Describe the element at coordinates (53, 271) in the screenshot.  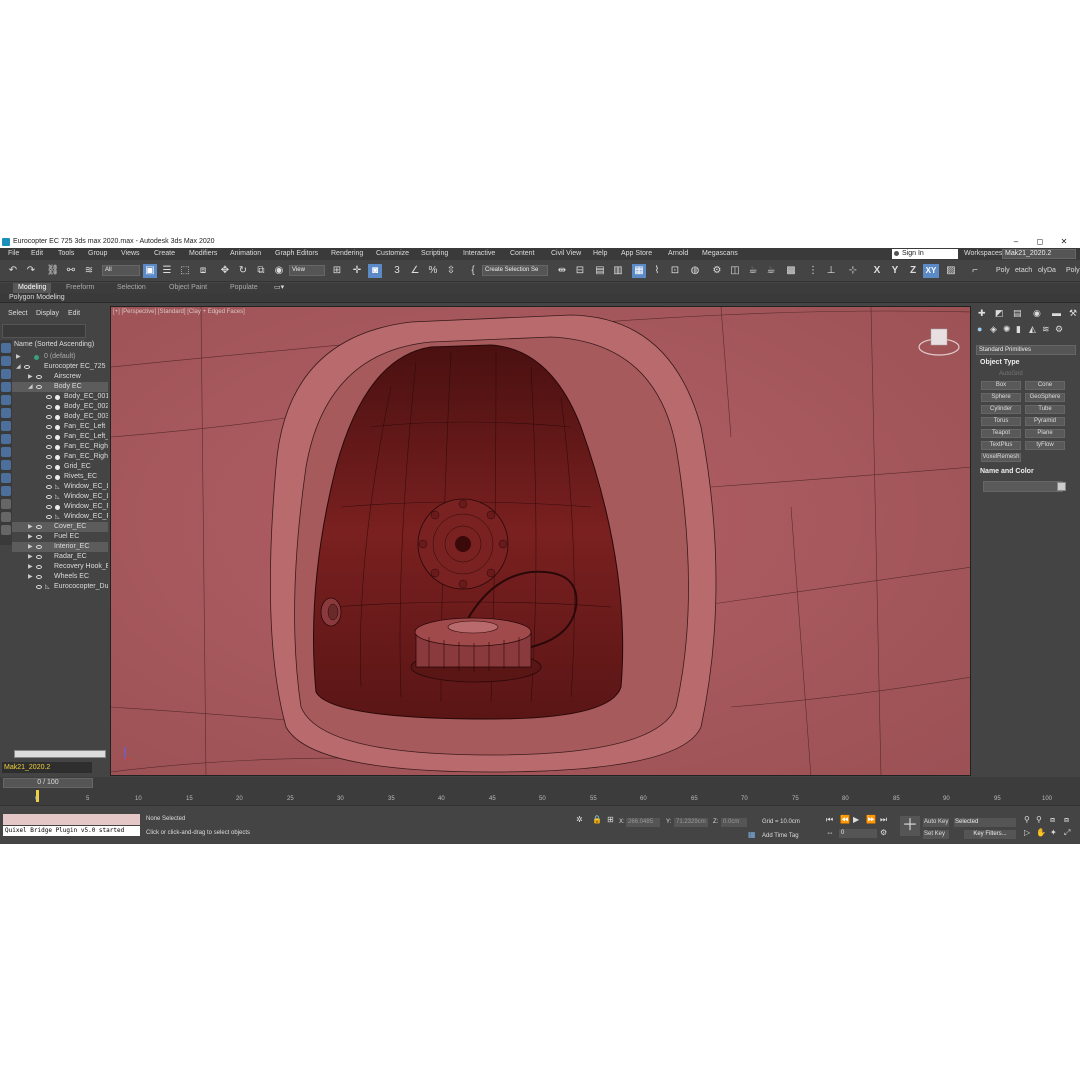
I see `link-icon: ⛓` at that location.